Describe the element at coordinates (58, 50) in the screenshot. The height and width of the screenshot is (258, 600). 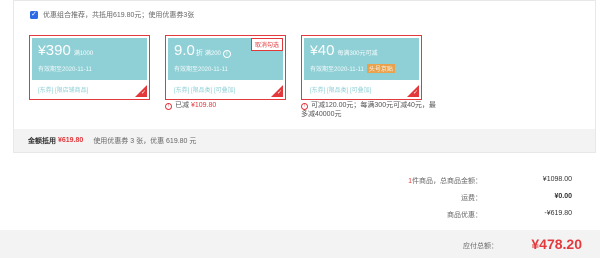
I see `coupon-amount: 390` at that location.